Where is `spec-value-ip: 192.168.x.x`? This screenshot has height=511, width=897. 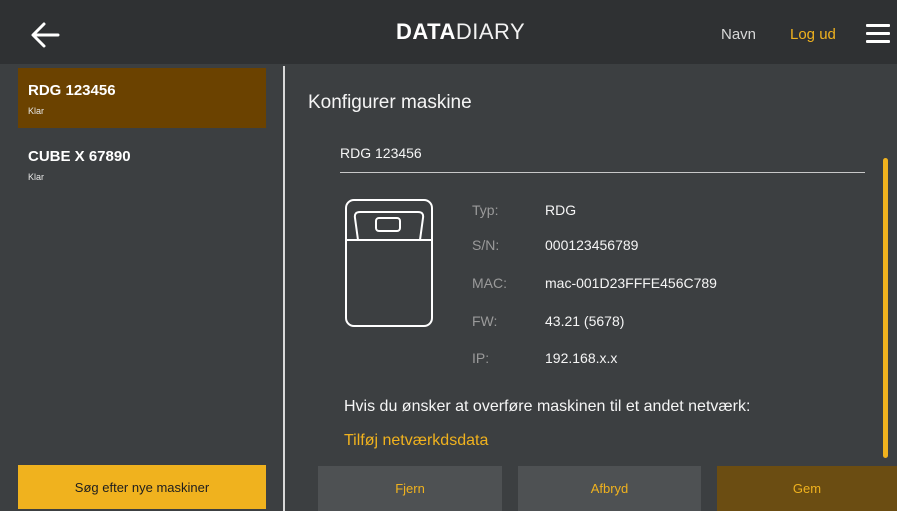 spec-value-ip: 192.168.x.x is located at coordinates (581, 358).